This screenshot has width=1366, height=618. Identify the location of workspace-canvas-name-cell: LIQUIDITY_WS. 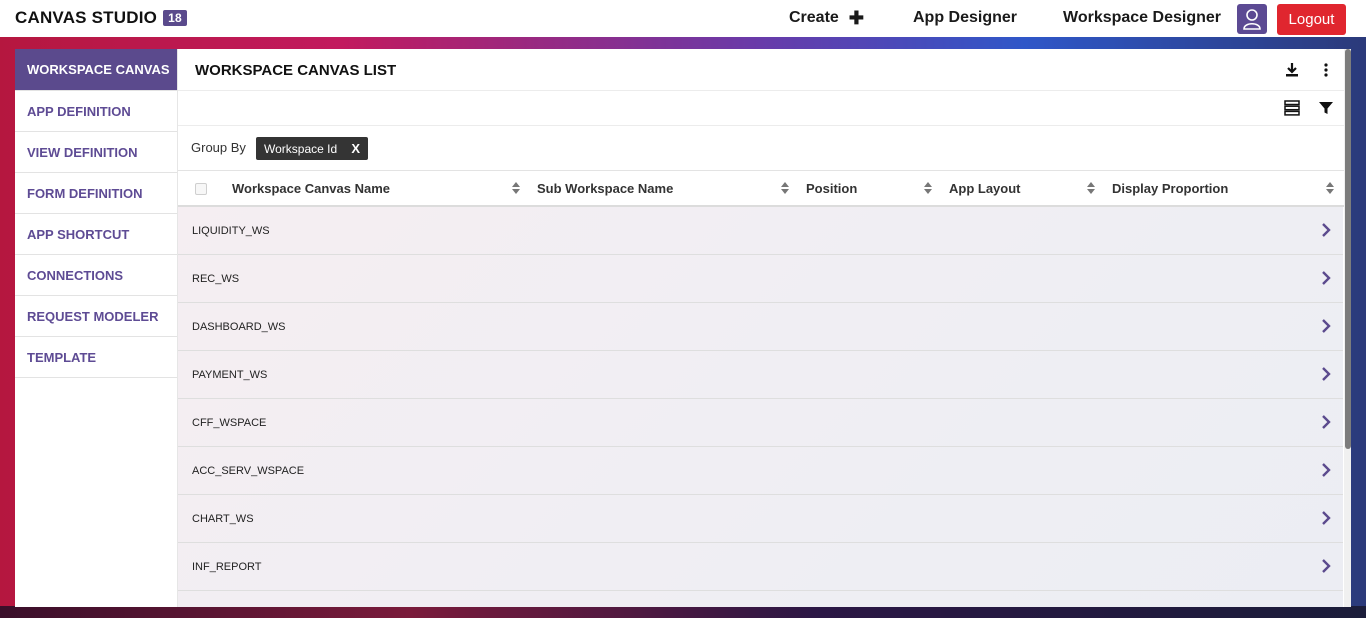
(231, 231).